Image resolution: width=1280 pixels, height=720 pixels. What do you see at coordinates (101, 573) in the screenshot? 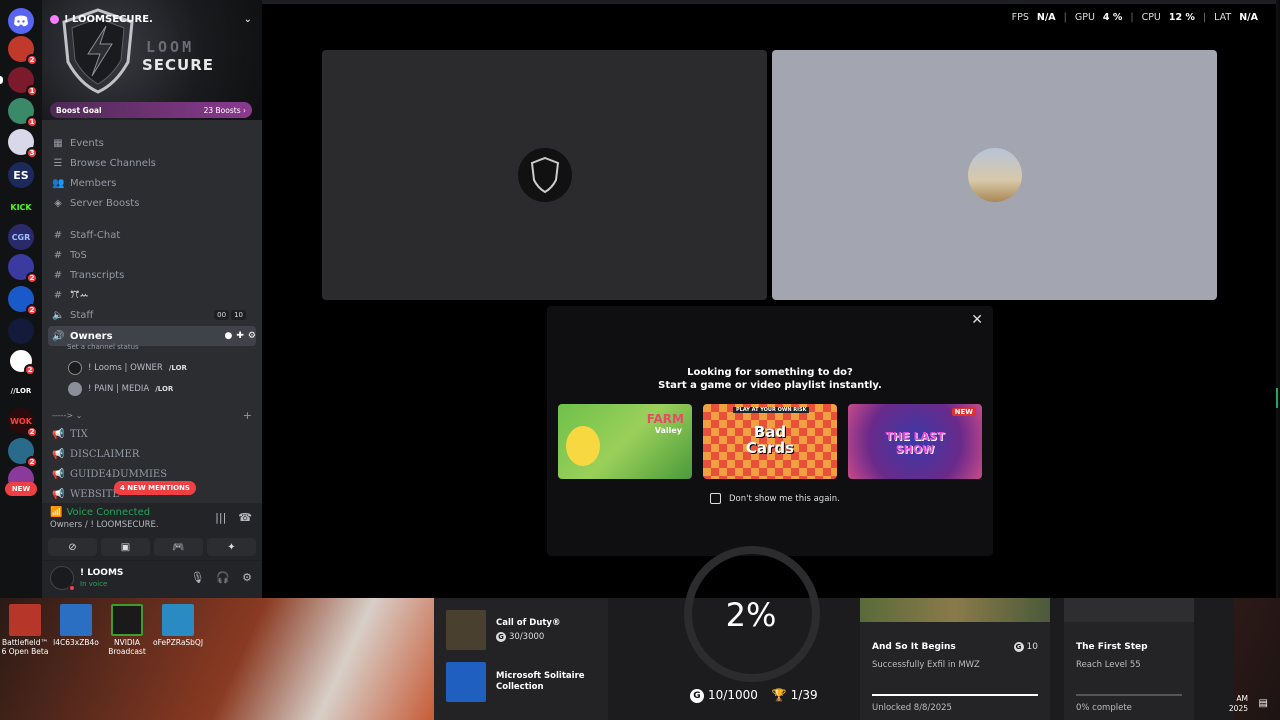
I see `username: ! LOOMS` at bounding box center [101, 573].